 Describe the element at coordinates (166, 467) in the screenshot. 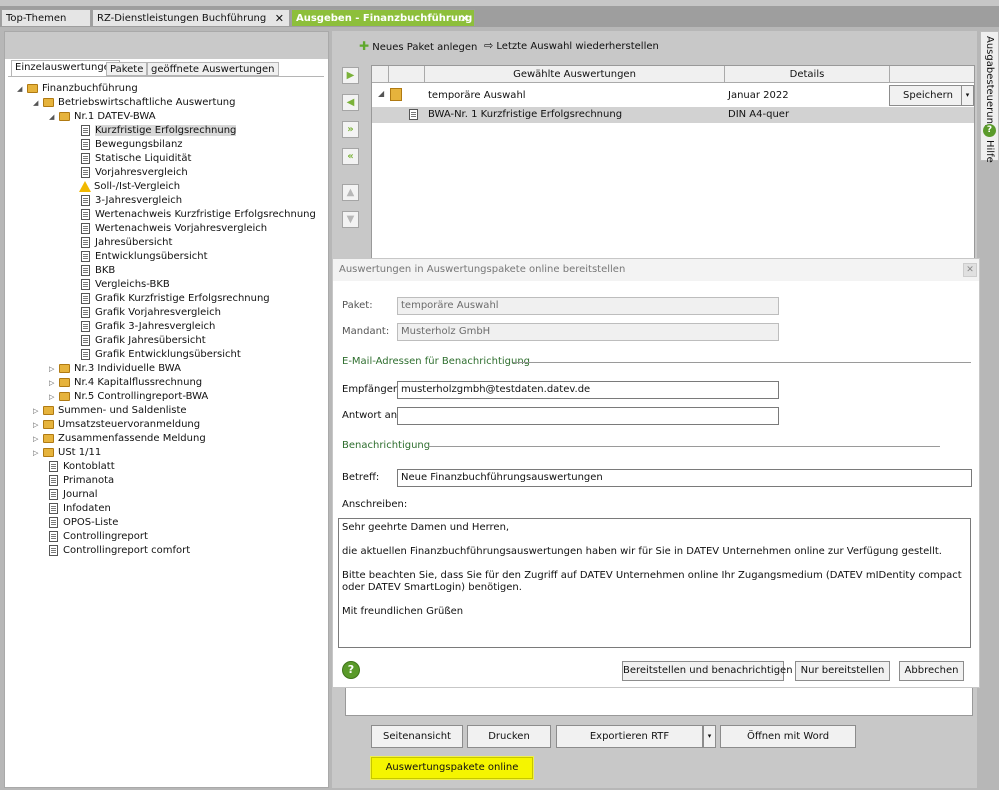

I see `tree-item: Kontoblatt` at that location.